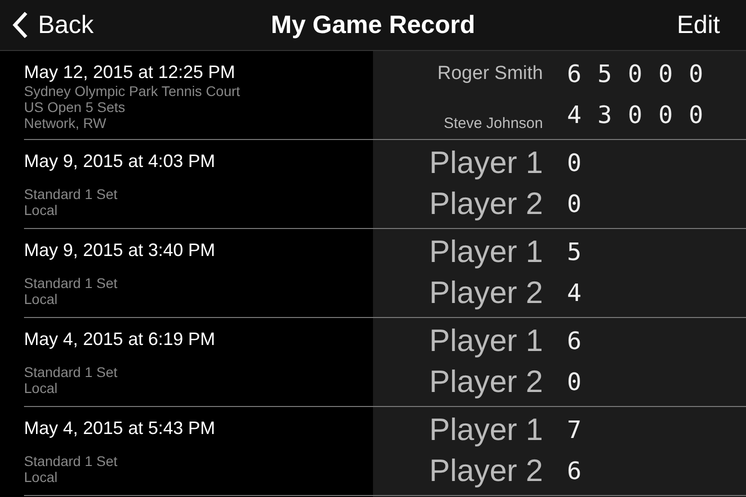  What do you see at coordinates (489, 73) in the screenshot?
I see `player-name: Roger Smith` at bounding box center [489, 73].